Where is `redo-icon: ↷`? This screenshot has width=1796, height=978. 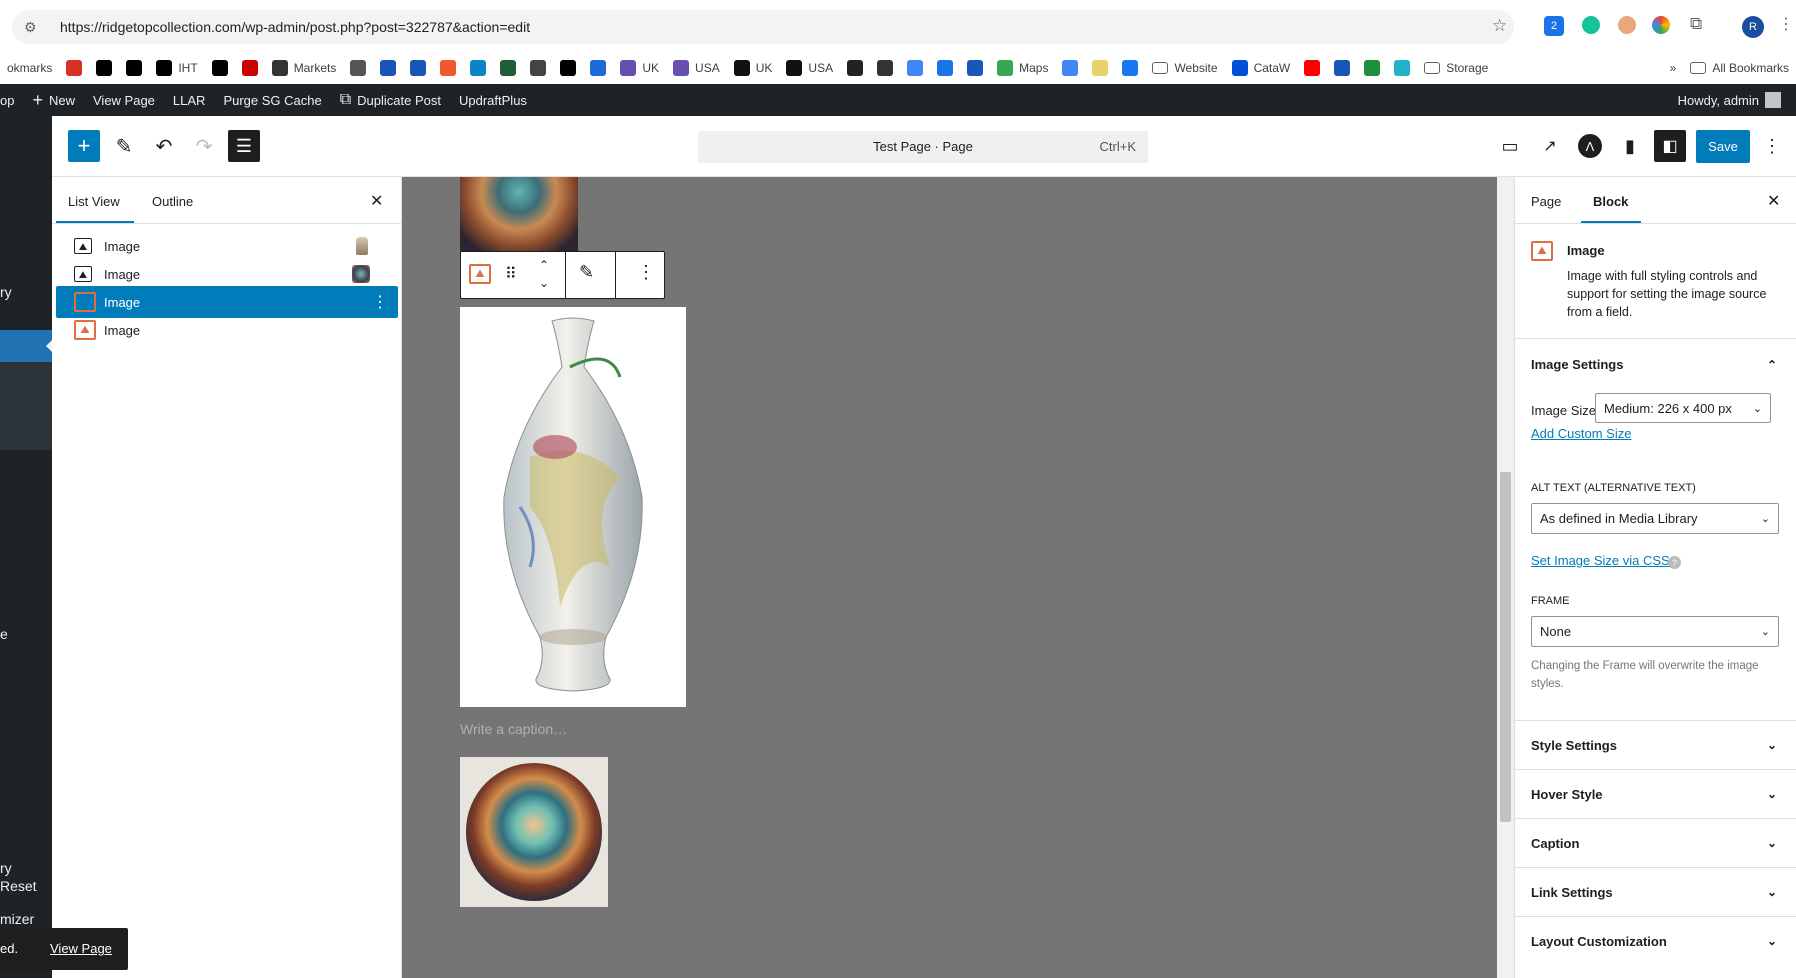 redo-icon: ↷ is located at coordinates (204, 146).